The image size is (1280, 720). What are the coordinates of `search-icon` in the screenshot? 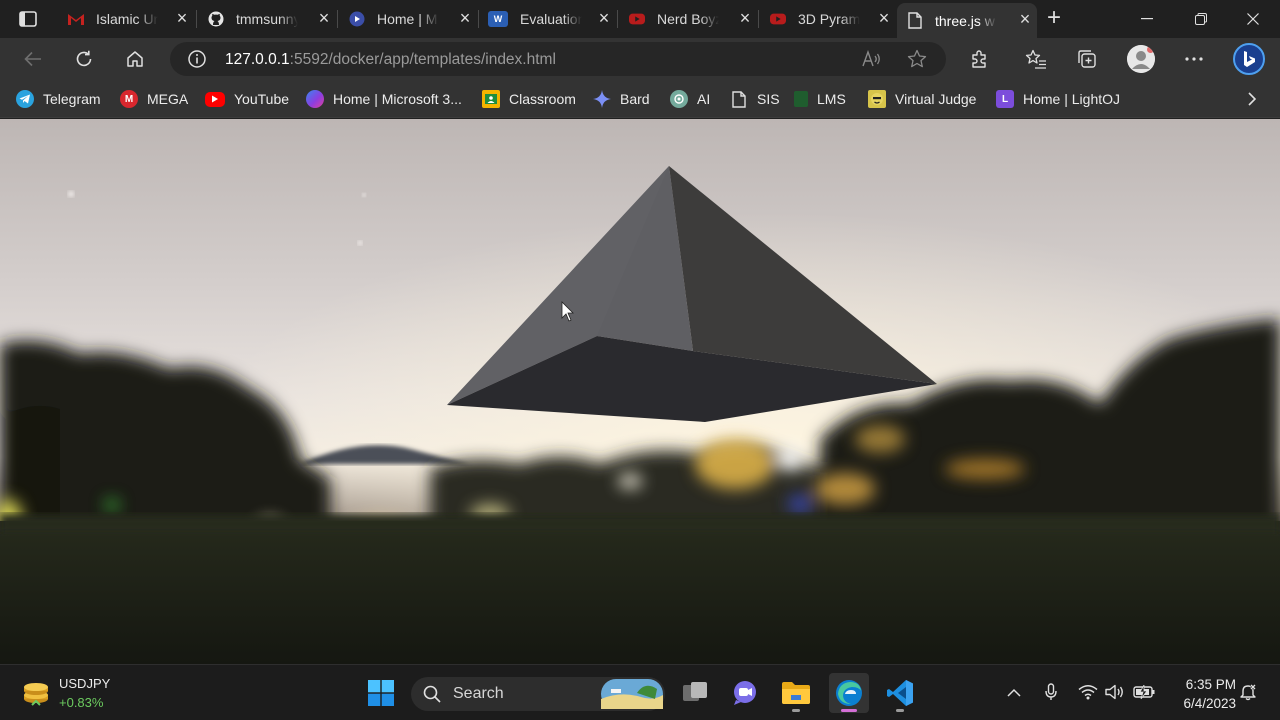 It's located at (432, 694).